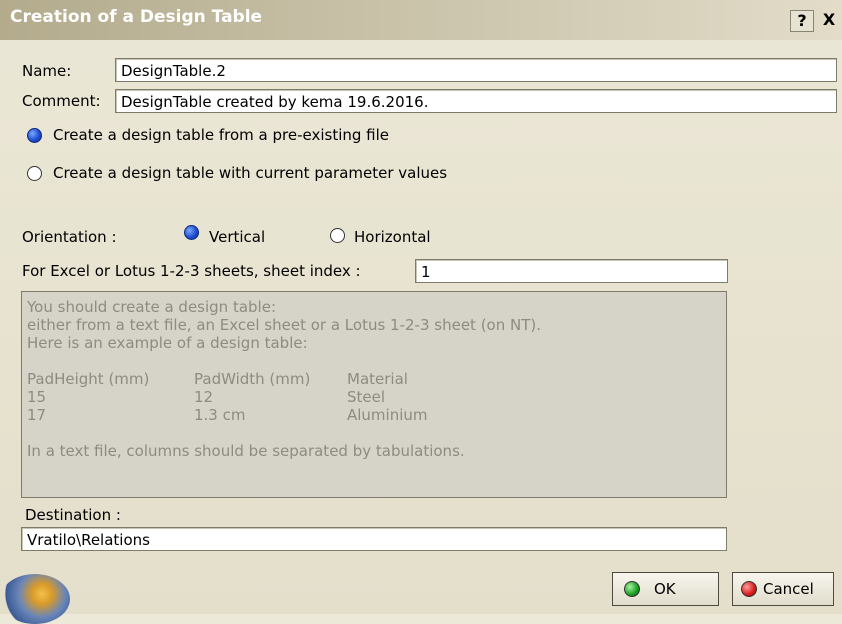  I want to click on destination-label: Destination :, so click(73, 515).